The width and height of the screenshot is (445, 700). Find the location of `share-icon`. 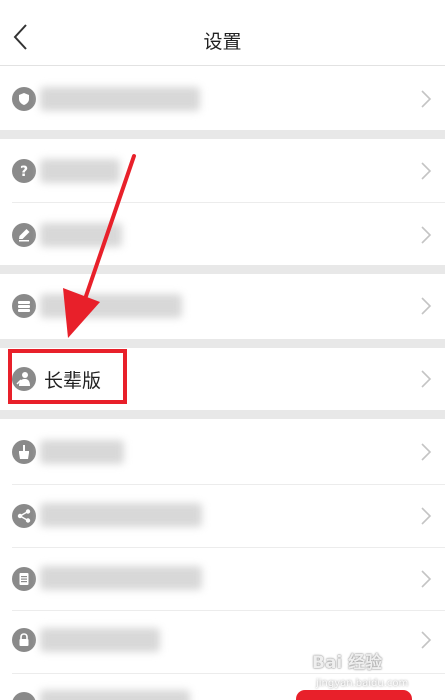

share-icon is located at coordinates (24, 516).